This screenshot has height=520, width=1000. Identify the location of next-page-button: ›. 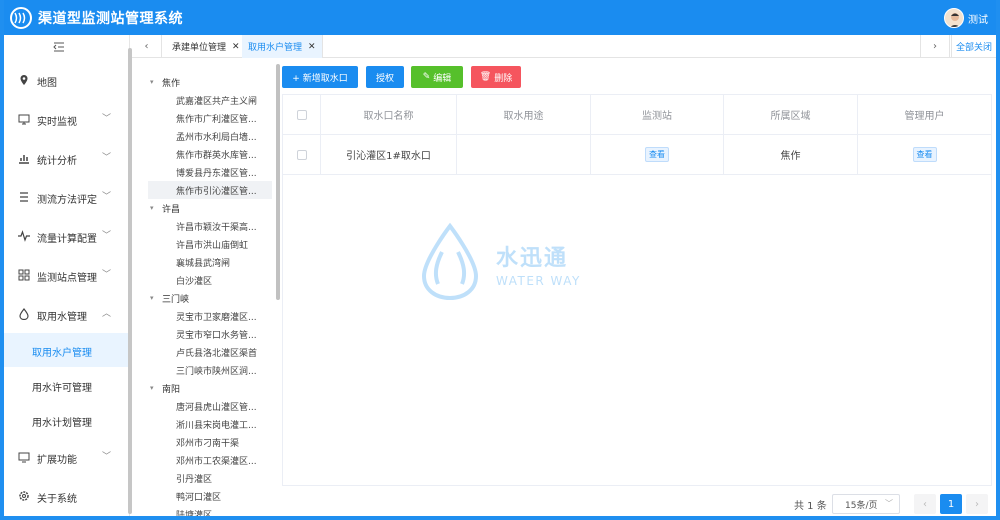
(977, 504).